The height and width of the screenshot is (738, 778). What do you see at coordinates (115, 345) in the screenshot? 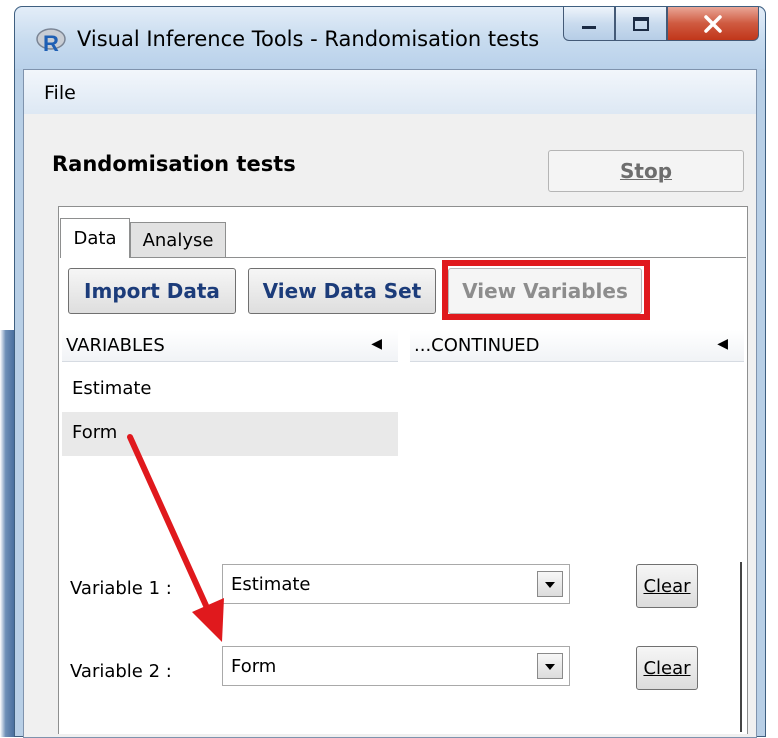
I see `variables-column-label: VARIABLES` at bounding box center [115, 345].